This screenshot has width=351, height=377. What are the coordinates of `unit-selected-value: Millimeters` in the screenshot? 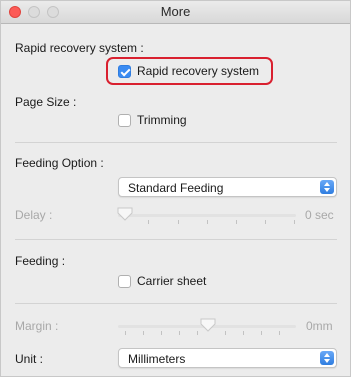 It's located at (157, 359).